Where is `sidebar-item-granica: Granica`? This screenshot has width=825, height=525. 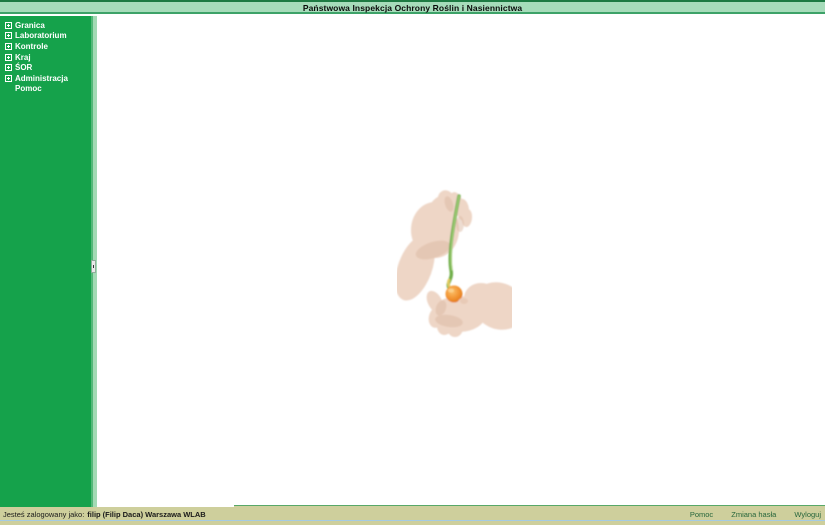
sidebar-item-granica: Granica is located at coordinates (45, 25).